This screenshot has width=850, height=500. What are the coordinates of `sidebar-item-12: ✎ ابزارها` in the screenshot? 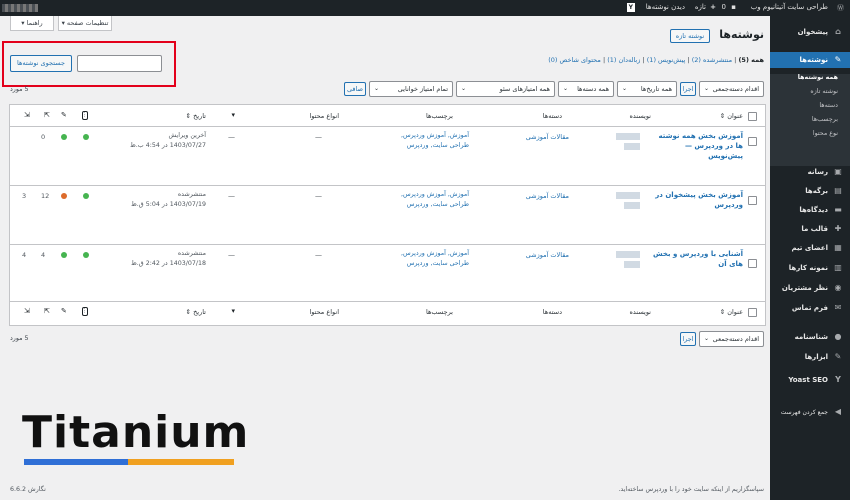 It's located at (810, 357).